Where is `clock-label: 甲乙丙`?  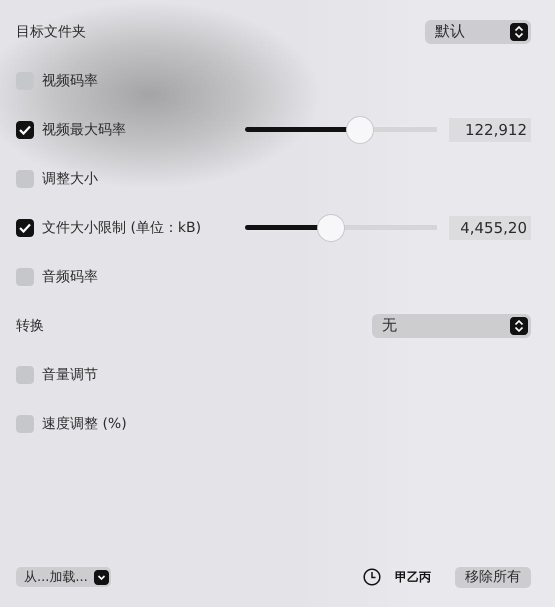
clock-label: 甲乙丙 is located at coordinates (413, 577).